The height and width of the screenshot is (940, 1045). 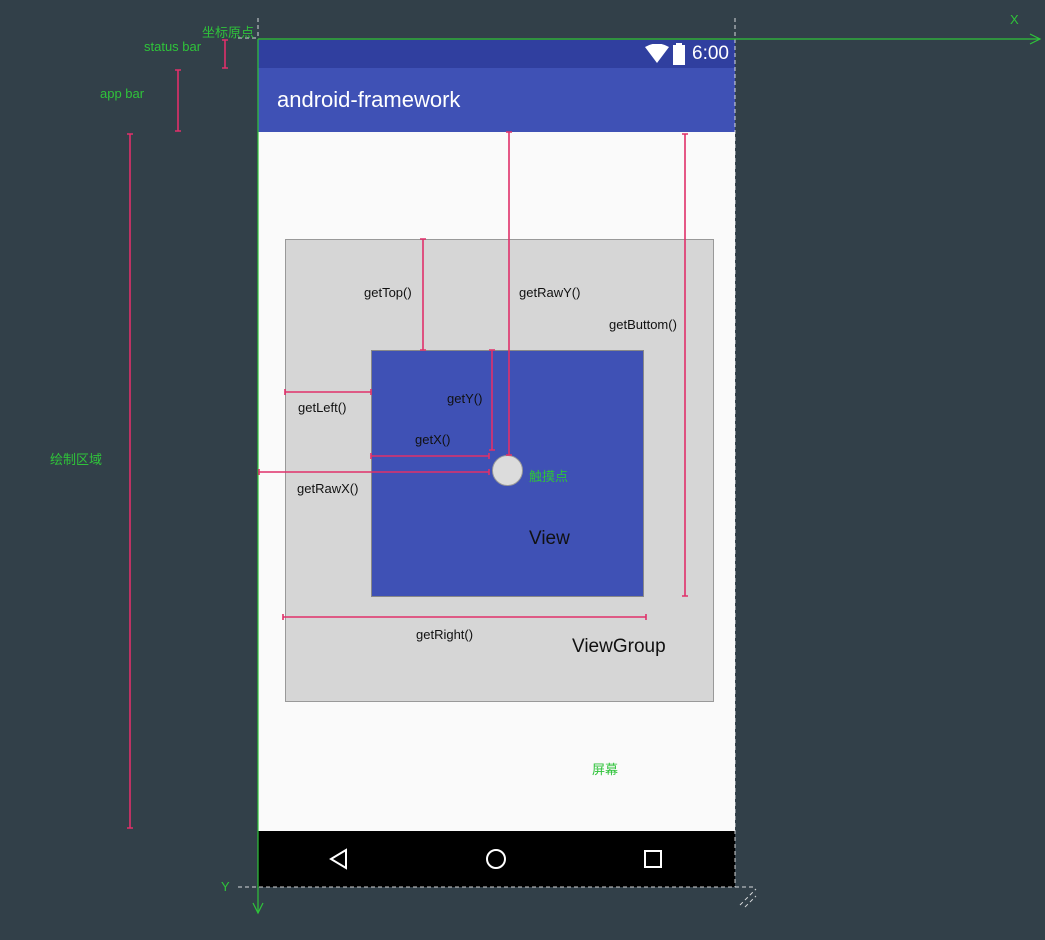 What do you see at coordinates (433, 439) in the screenshot?
I see `get-x-label: getX()` at bounding box center [433, 439].